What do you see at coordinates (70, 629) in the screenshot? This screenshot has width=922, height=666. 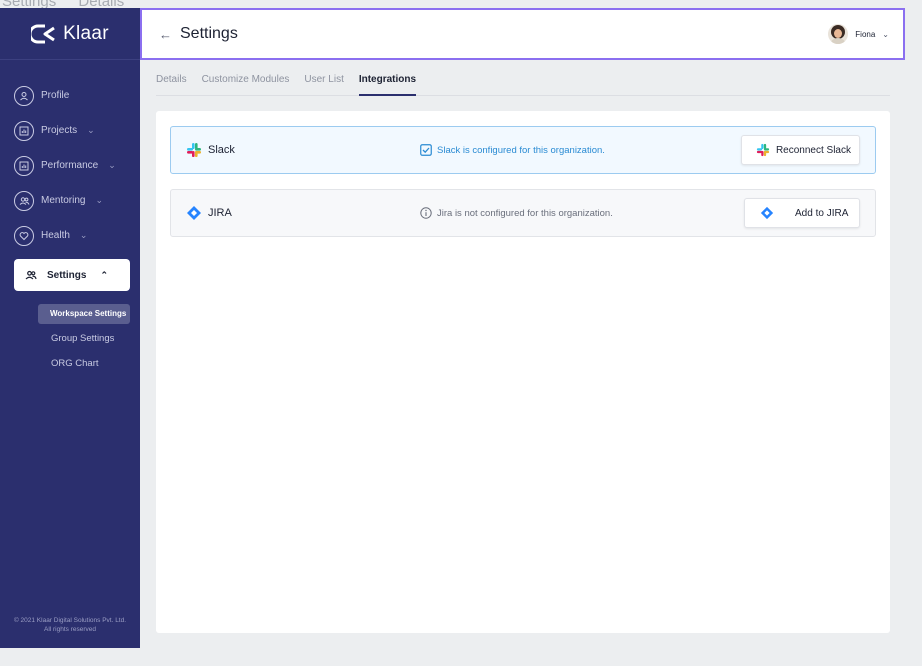 I see `copyright-line: All rights reserved` at bounding box center [70, 629].